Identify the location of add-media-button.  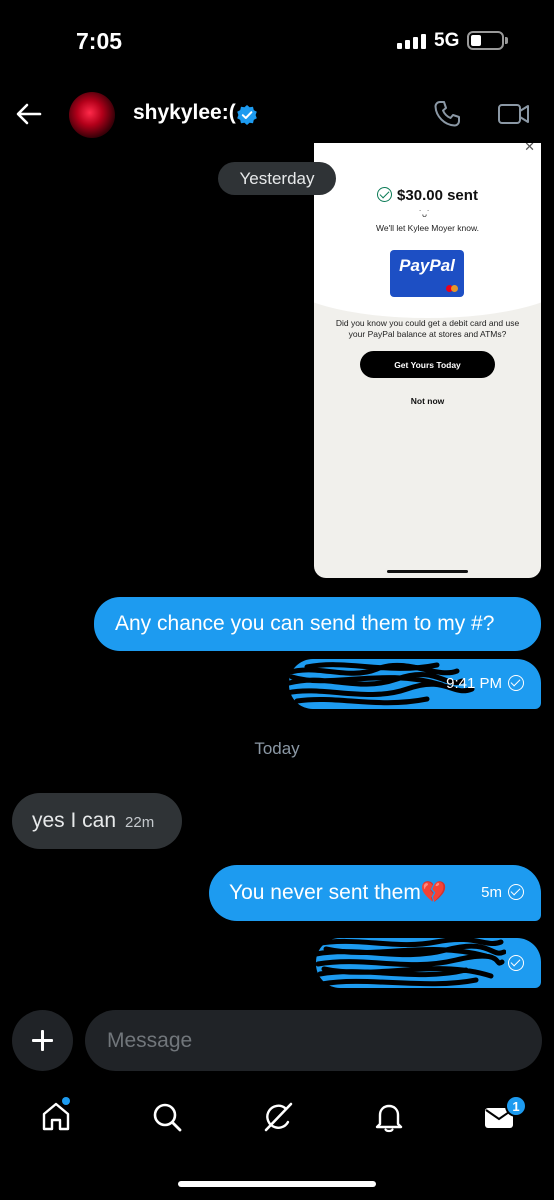
(42, 1040).